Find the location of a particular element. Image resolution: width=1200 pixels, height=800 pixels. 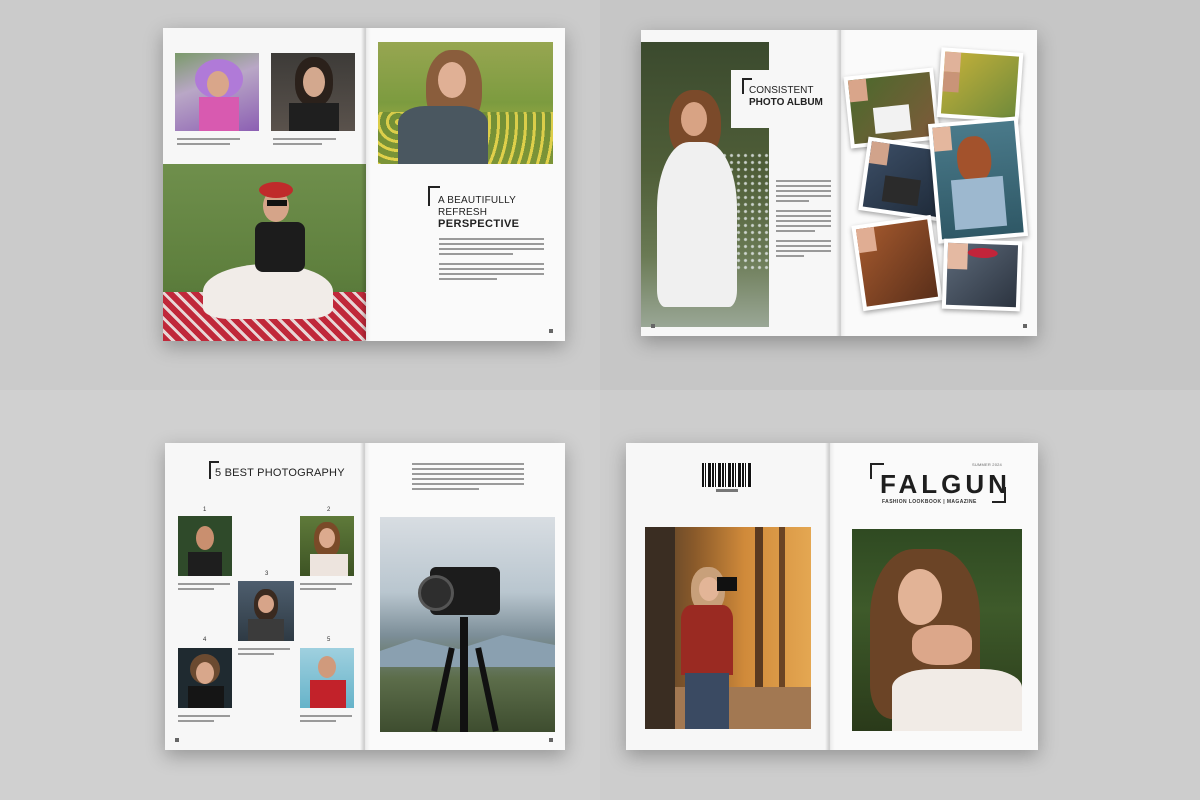

photo-woman-in-field is located at coordinates (465, 103).